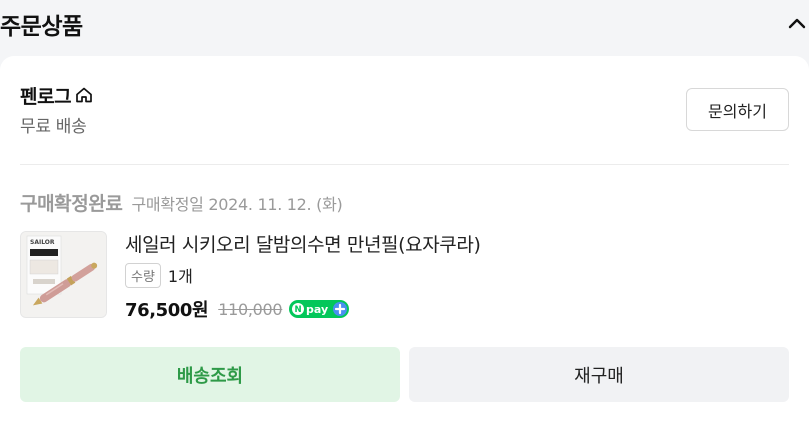 This screenshot has width=809, height=426. What do you see at coordinates (404, 164) in the screenshot?
I see `divider` at bounding box center [404, 164].